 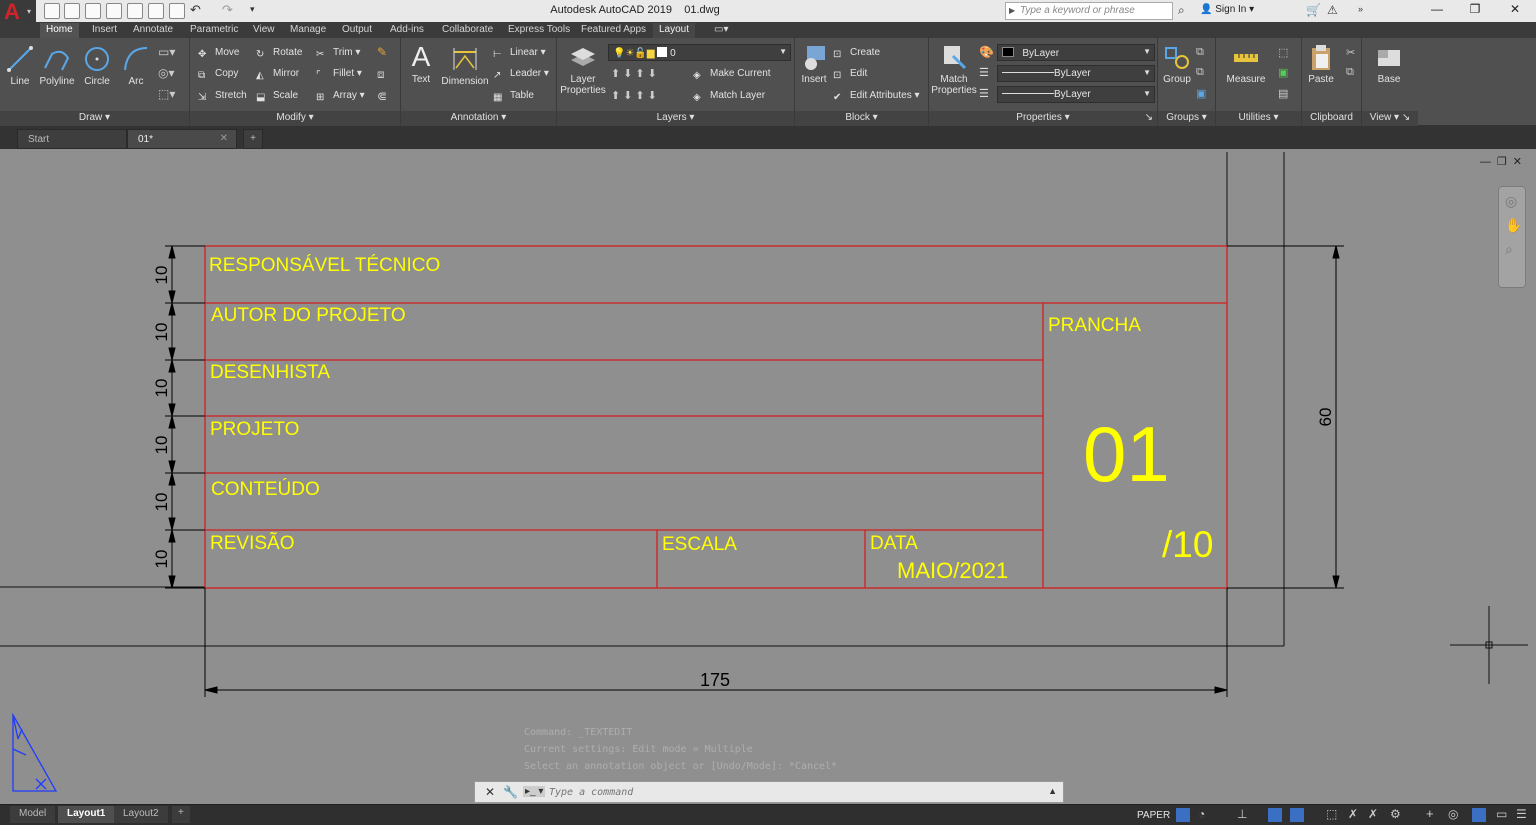 I want to click on group-edit-icon: ⧉, so click(x=1200, y=72).